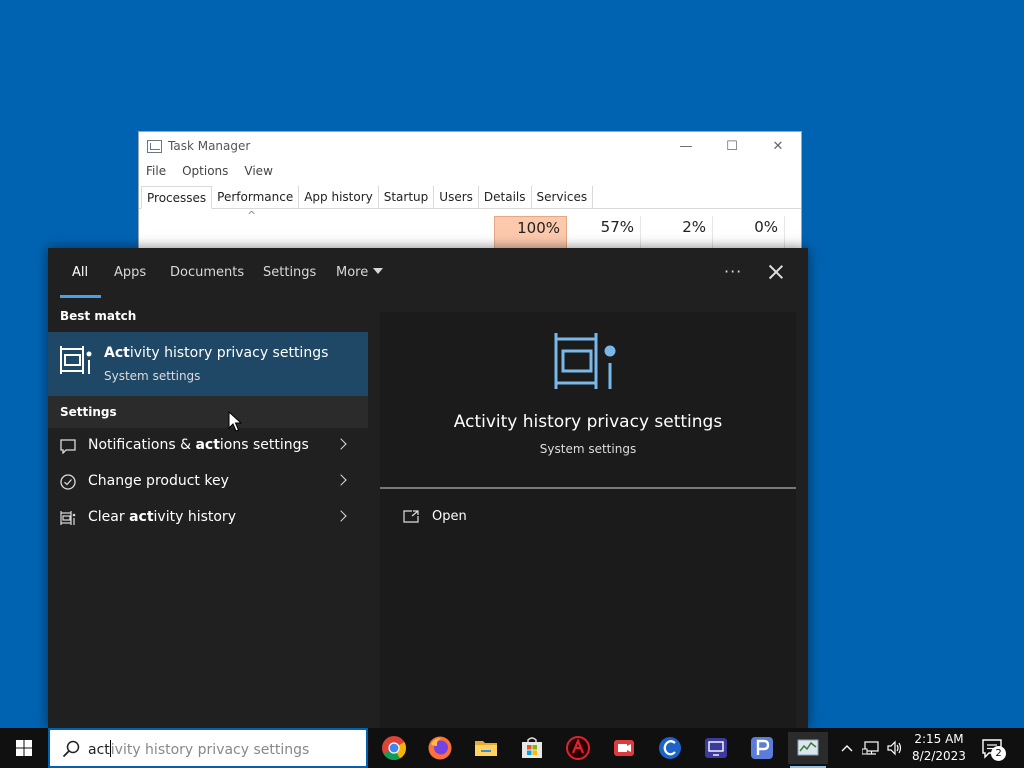 The height and width of the screenshot is (768, 1024). What do you see at coordinates (939, 748) in the screenshot?
I see `taskbar-clock: 2:15 AM 8/2/2023` at bounding box center [939, 748].